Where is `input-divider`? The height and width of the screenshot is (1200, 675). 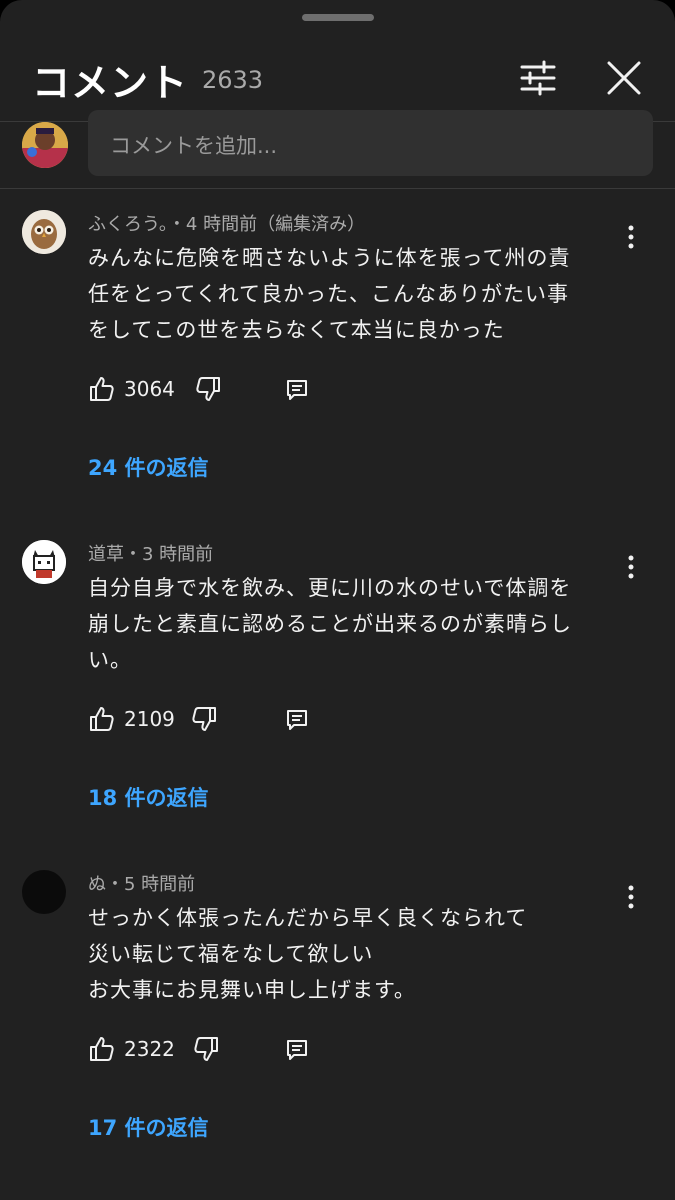 input-divider is located at coordinates (337, 188).